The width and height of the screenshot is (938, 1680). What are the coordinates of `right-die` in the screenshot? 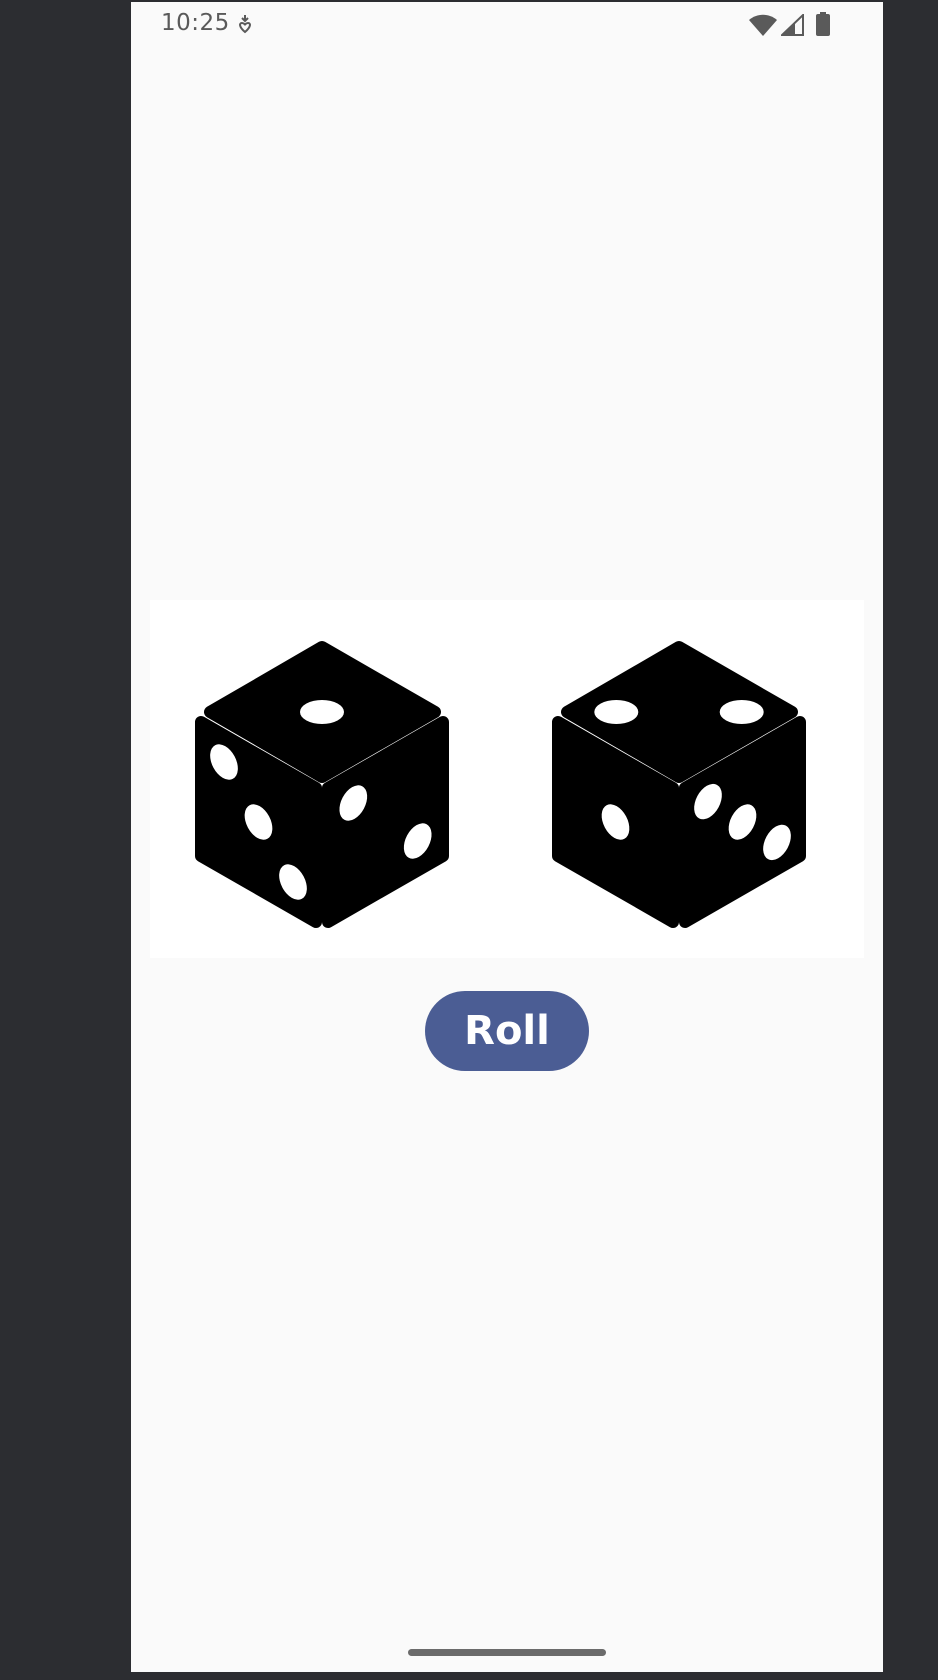 It's located at (679, 784).